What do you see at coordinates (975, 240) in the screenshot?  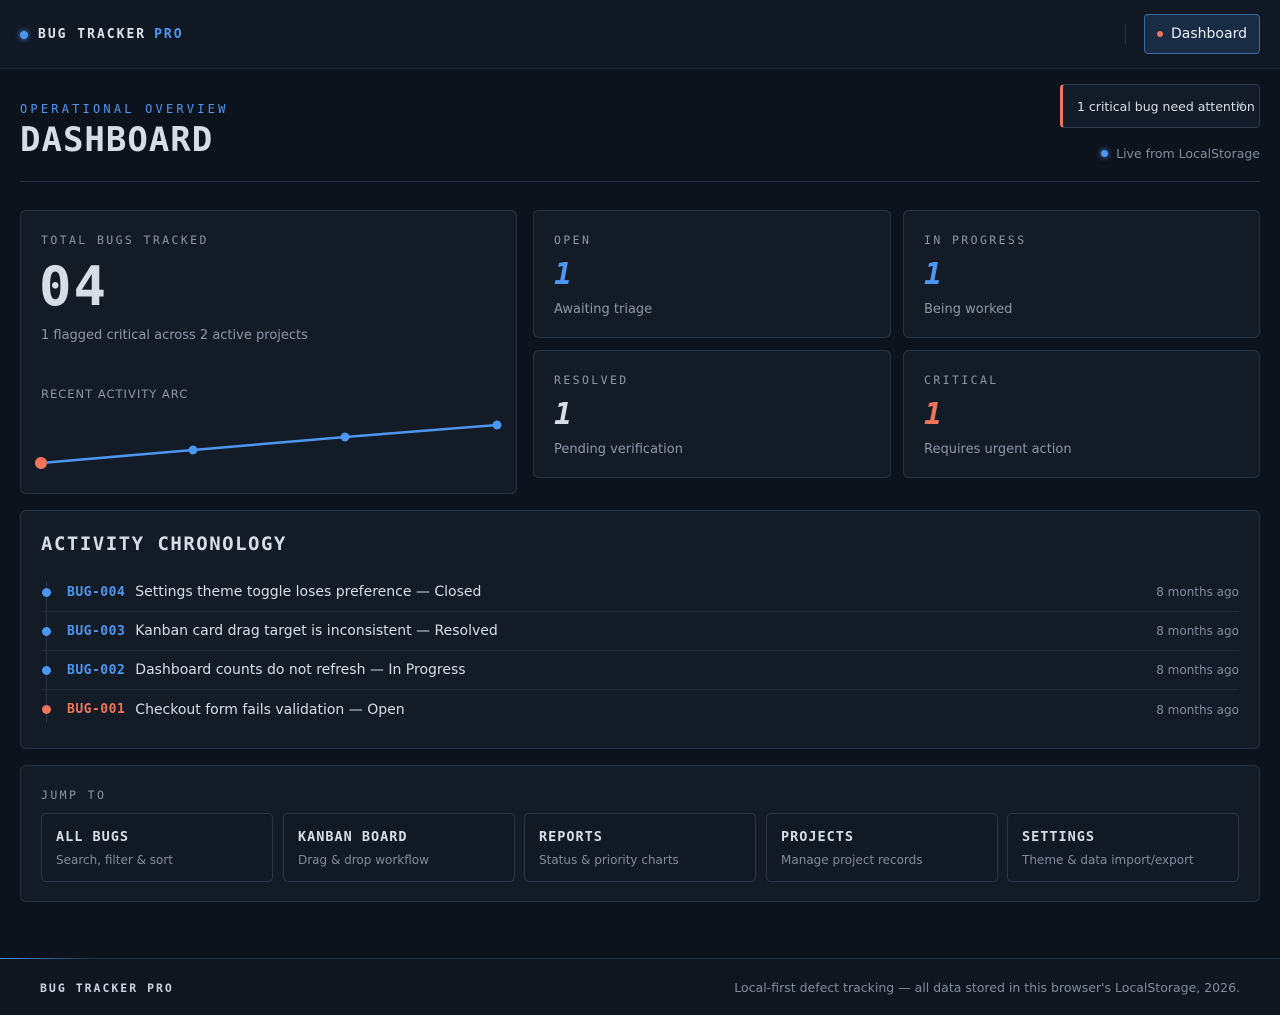 I see `stat-in-progress-label: IN PROGRESS` at bounding box center [975, 240].